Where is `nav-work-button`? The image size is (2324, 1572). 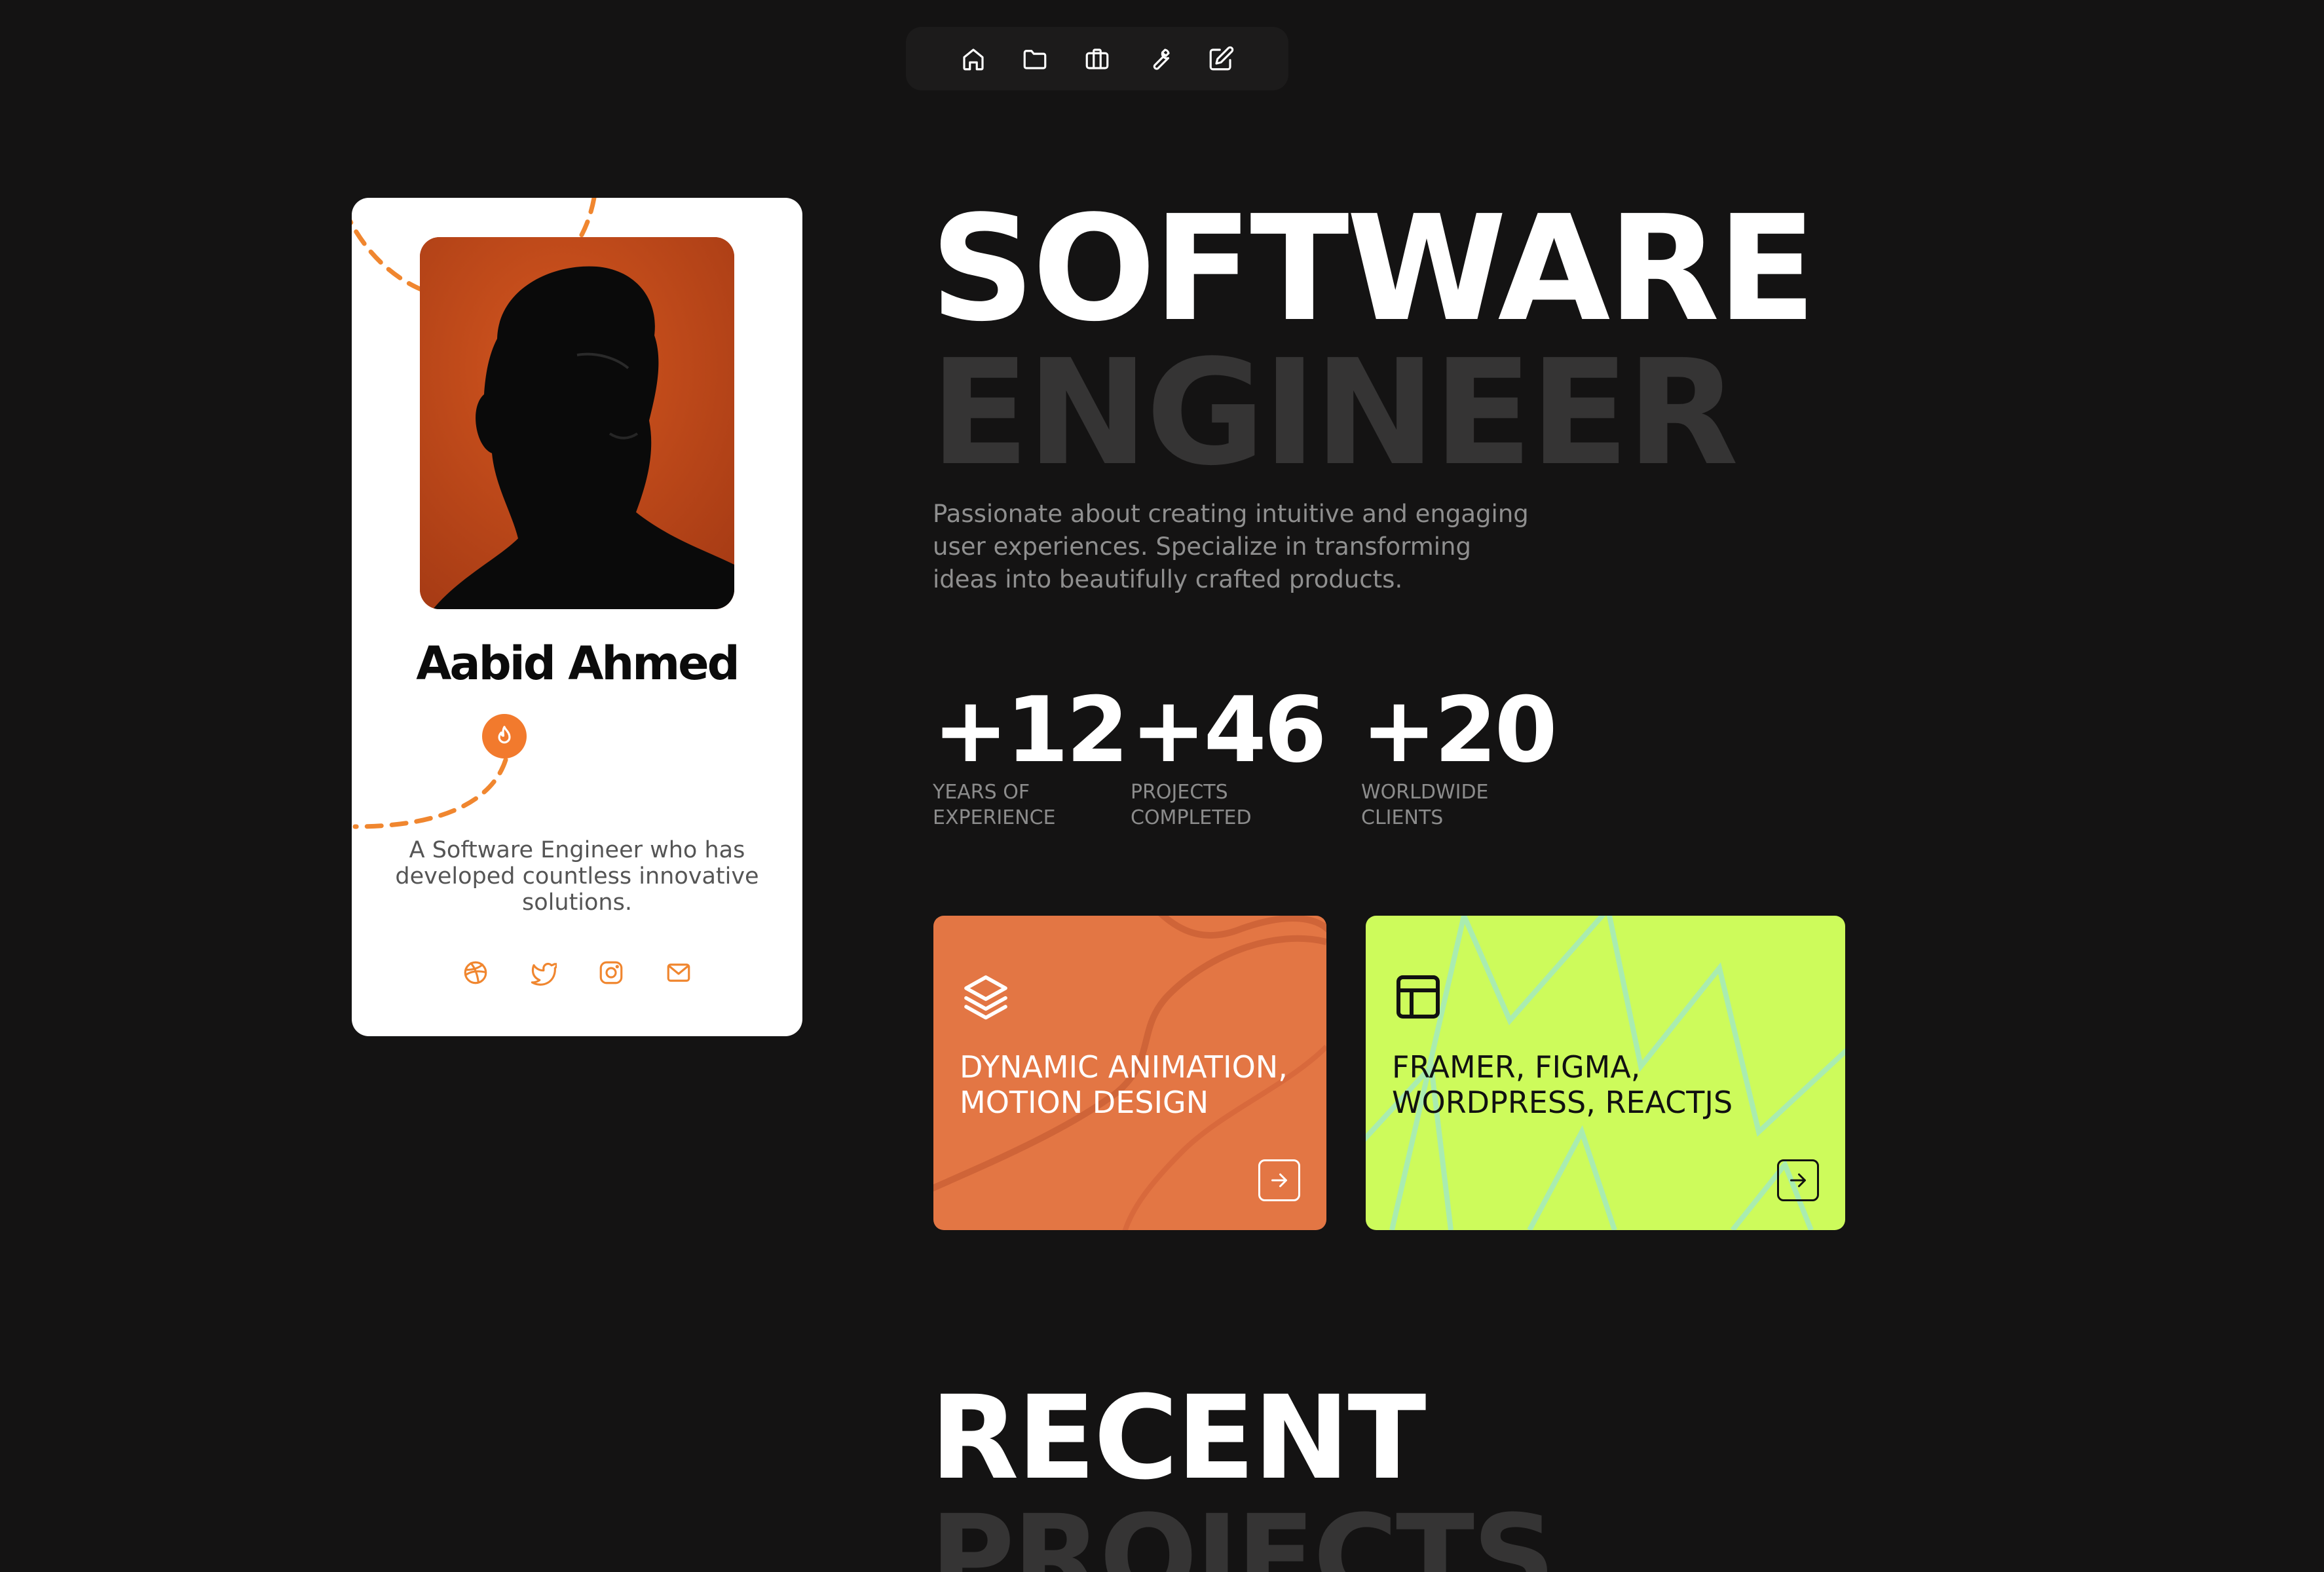 nav-work-button is located at coordinates (1097, 59).